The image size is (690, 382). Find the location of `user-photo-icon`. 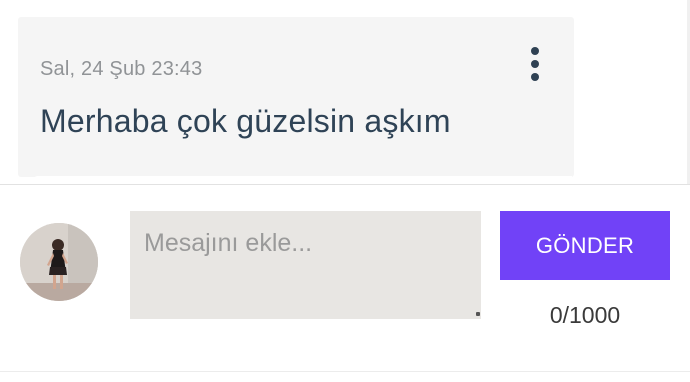

user-photo-icon is located at coordinates (59, 262).